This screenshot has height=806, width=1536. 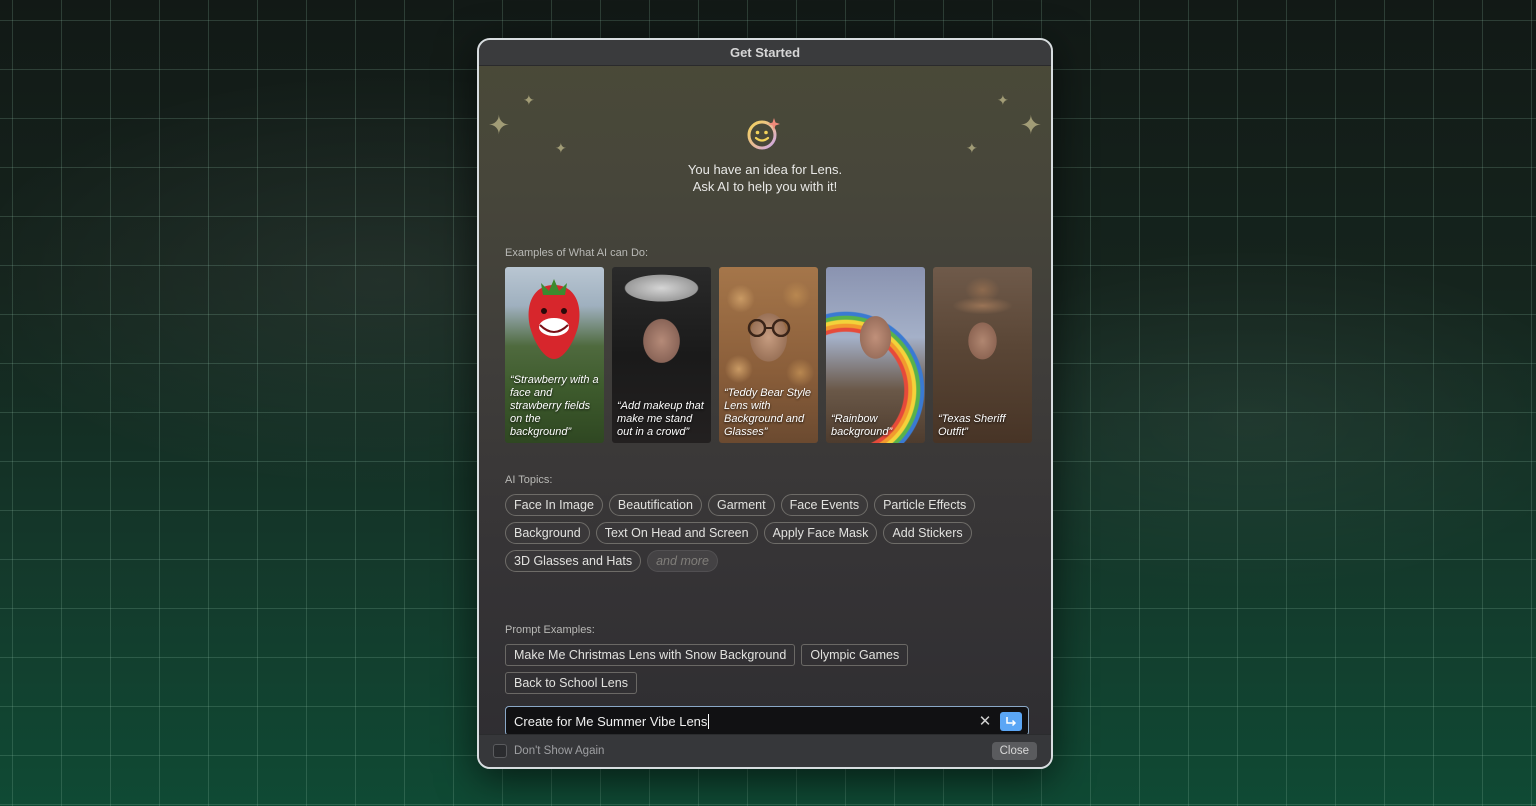 I want to click on prompt-chip-olympic-games: Olympic Games, so click(x=855, y=655).